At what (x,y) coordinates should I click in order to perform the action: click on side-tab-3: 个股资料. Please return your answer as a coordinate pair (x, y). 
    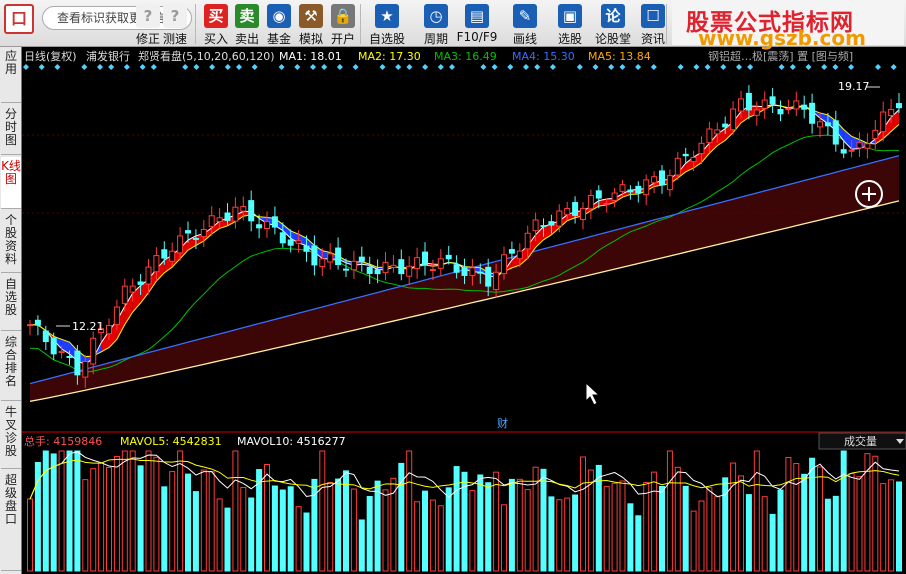
    Looking at the image, I should click on (11, 242).